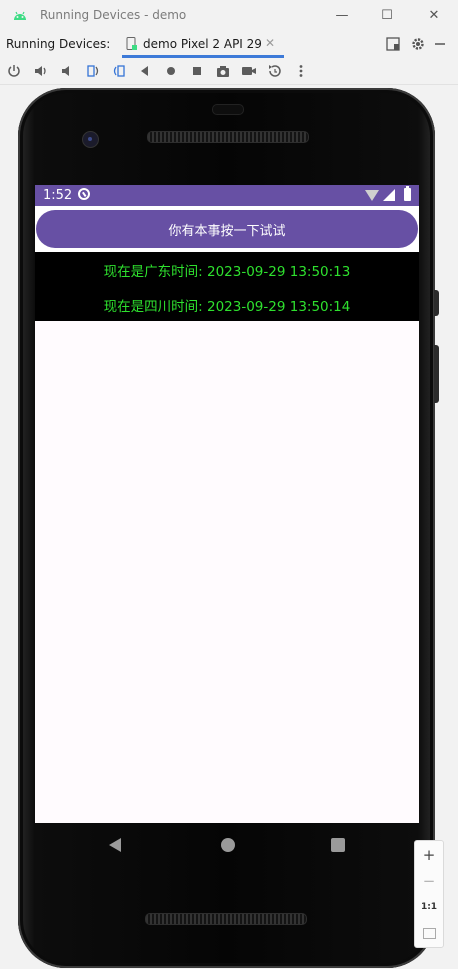 The height and width of the screenshot is (969, 458). What do you see at coordinates (429, 907) in the screenshot?
I see `actual-size-button: 1:1` at bounding box center [429, 907].